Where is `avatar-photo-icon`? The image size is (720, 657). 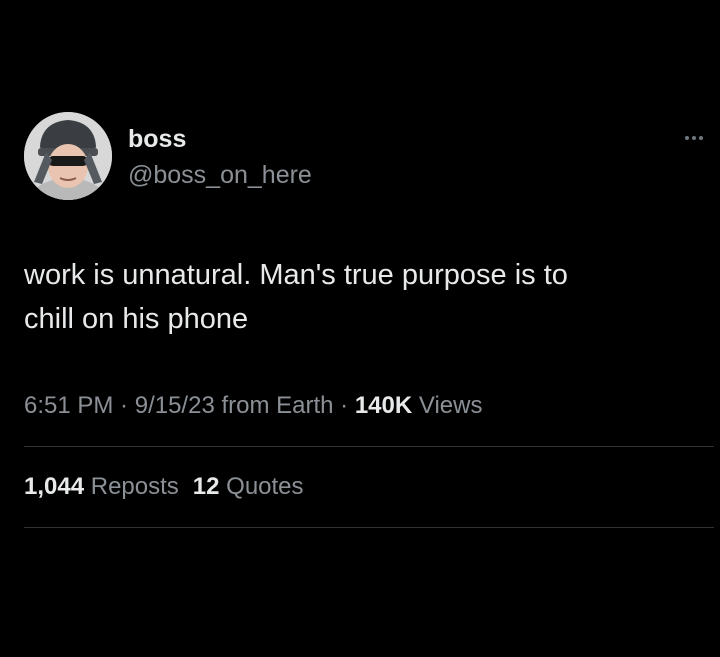 avatar-photo-icon is located at coordinates (68, 156).